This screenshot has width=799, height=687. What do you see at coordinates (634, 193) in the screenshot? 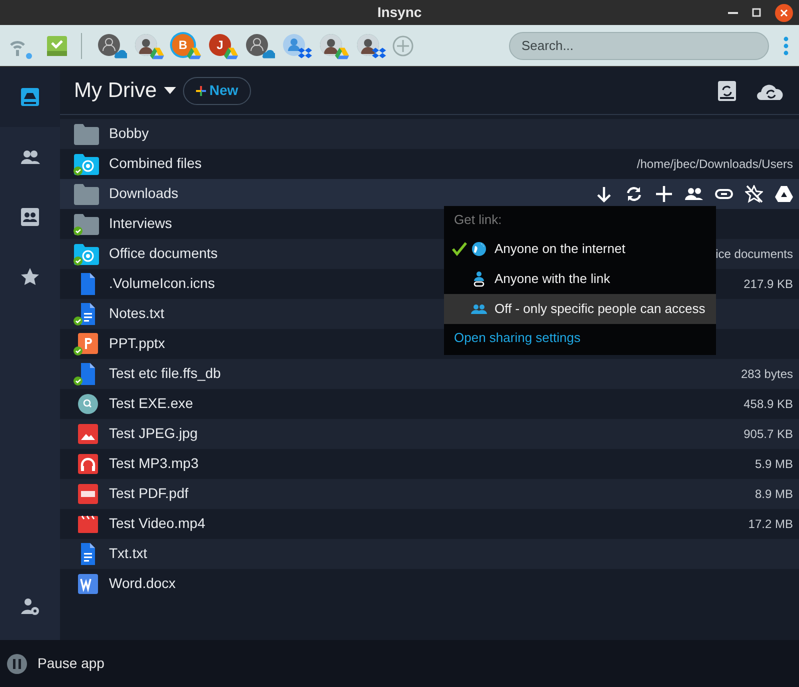
I see `sync-icon` at bounding box center [634, 193].